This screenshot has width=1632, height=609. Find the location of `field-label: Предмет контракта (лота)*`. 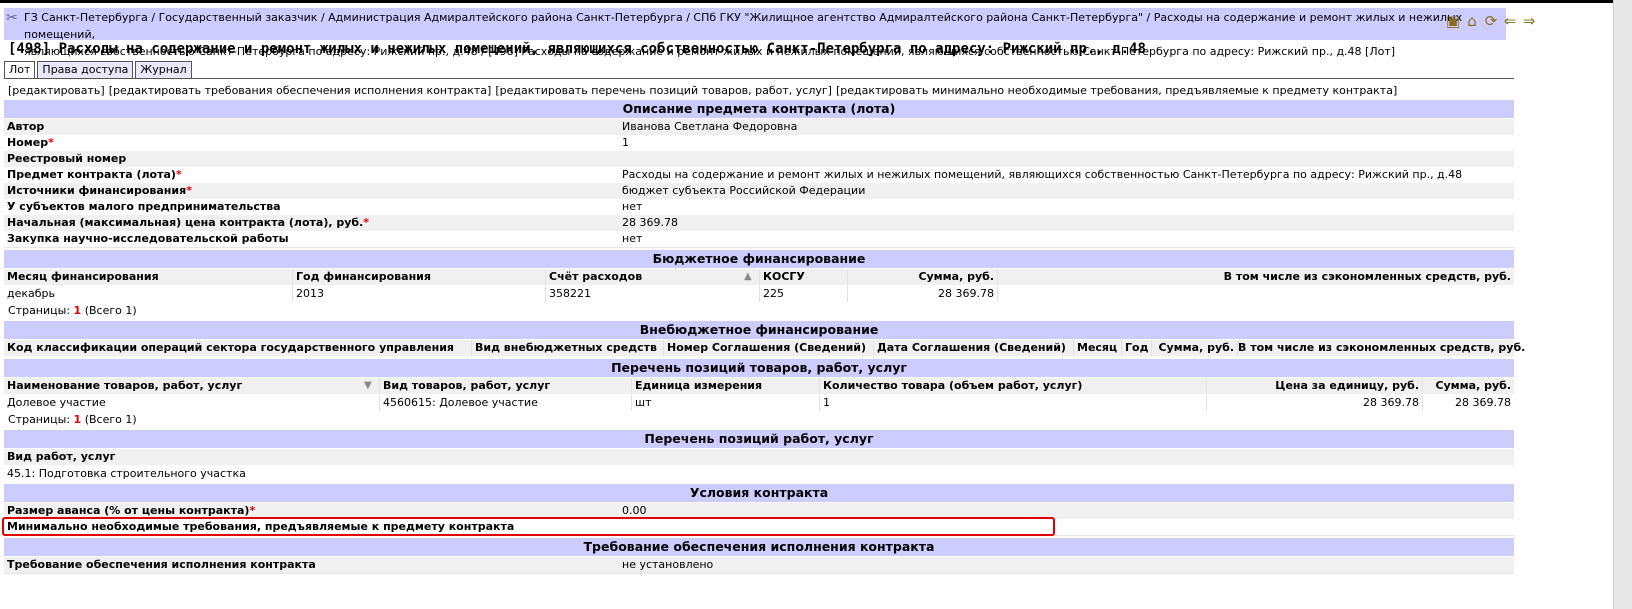

field-label: Предмет контракта (лота)* is located at coordinates (94, 174).